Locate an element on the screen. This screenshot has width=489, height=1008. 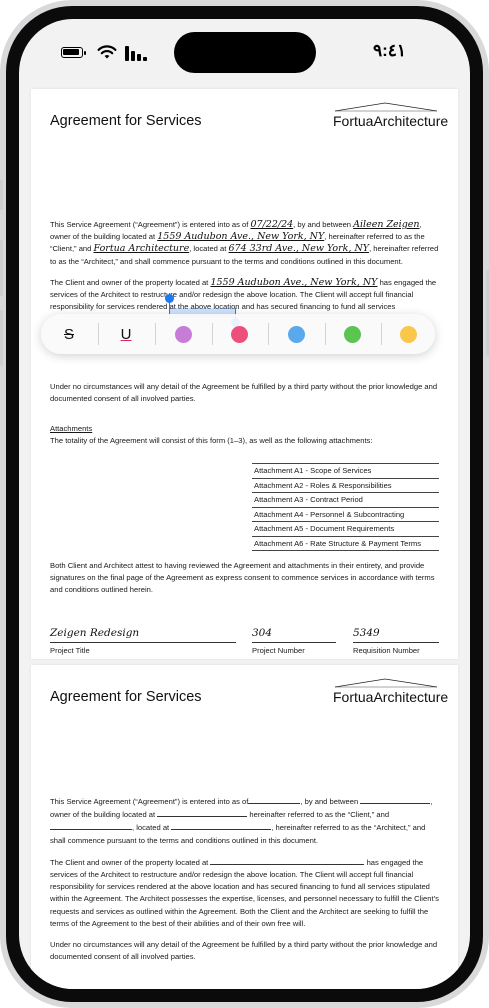
purple-color-swatch is located at coordinates (183, 334).